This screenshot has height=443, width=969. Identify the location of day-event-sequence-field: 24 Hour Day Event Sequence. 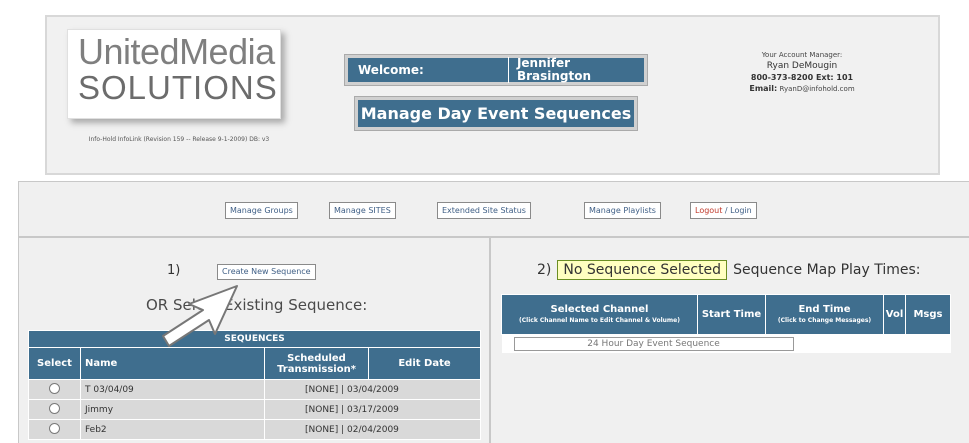
(653, 344).